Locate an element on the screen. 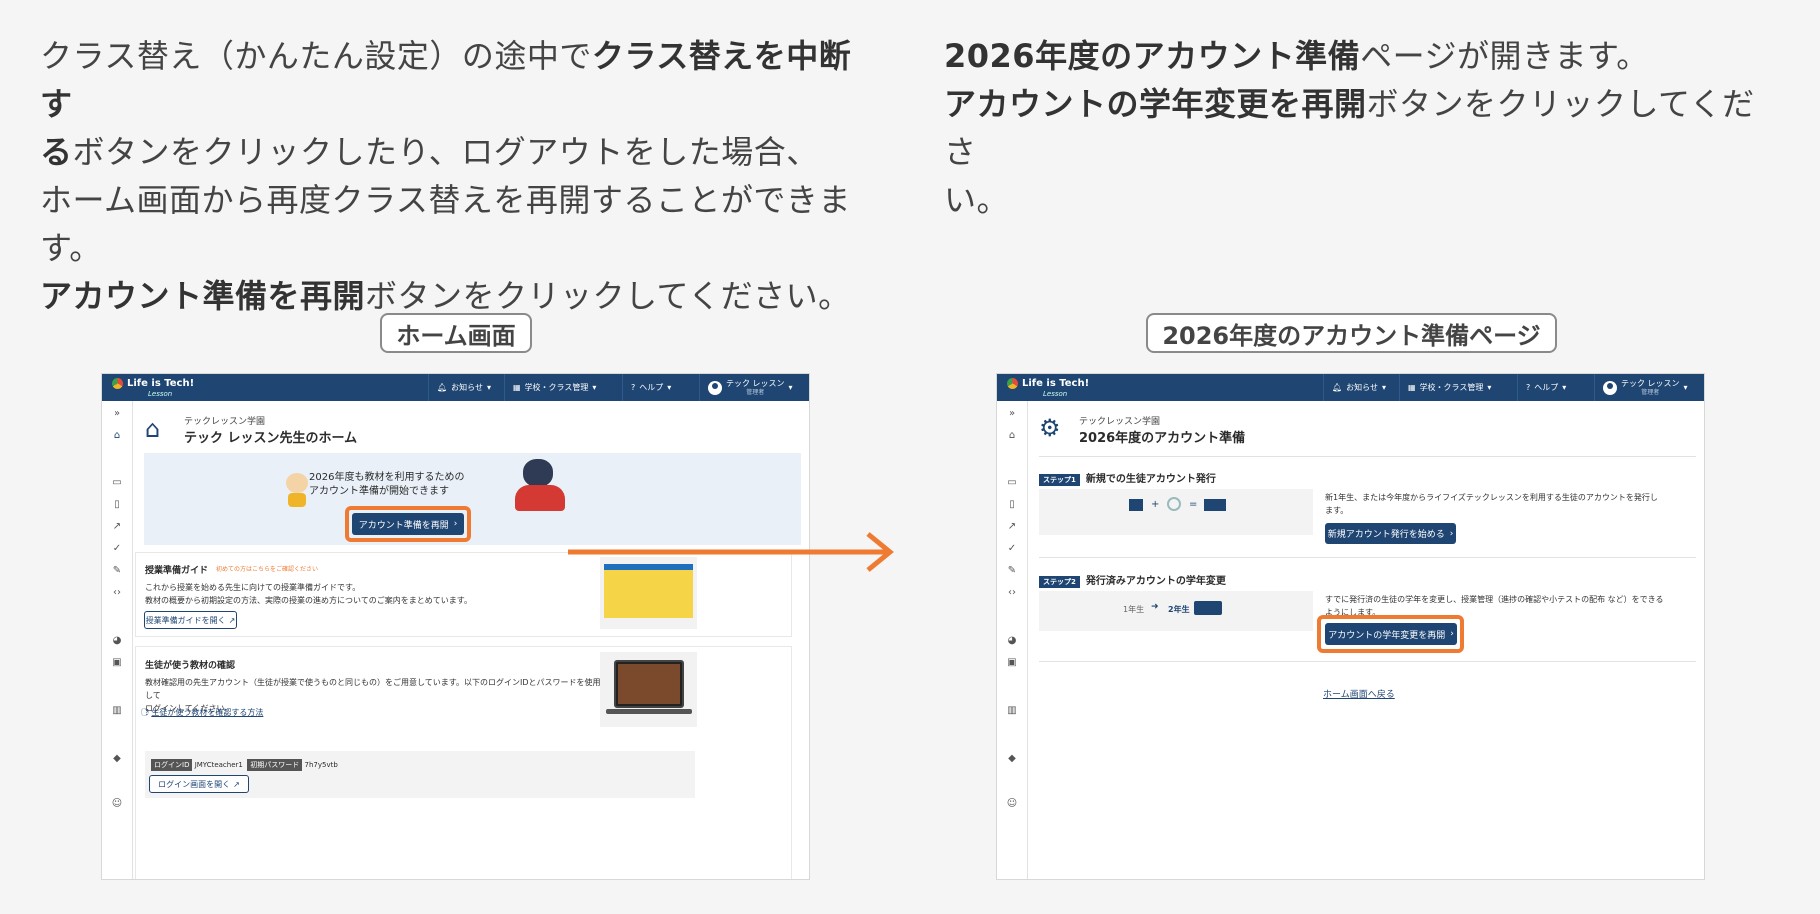  materials-help-link: ?⃝ 生徒が使う教材を確認する方法 is located at coordinates (204, 712).